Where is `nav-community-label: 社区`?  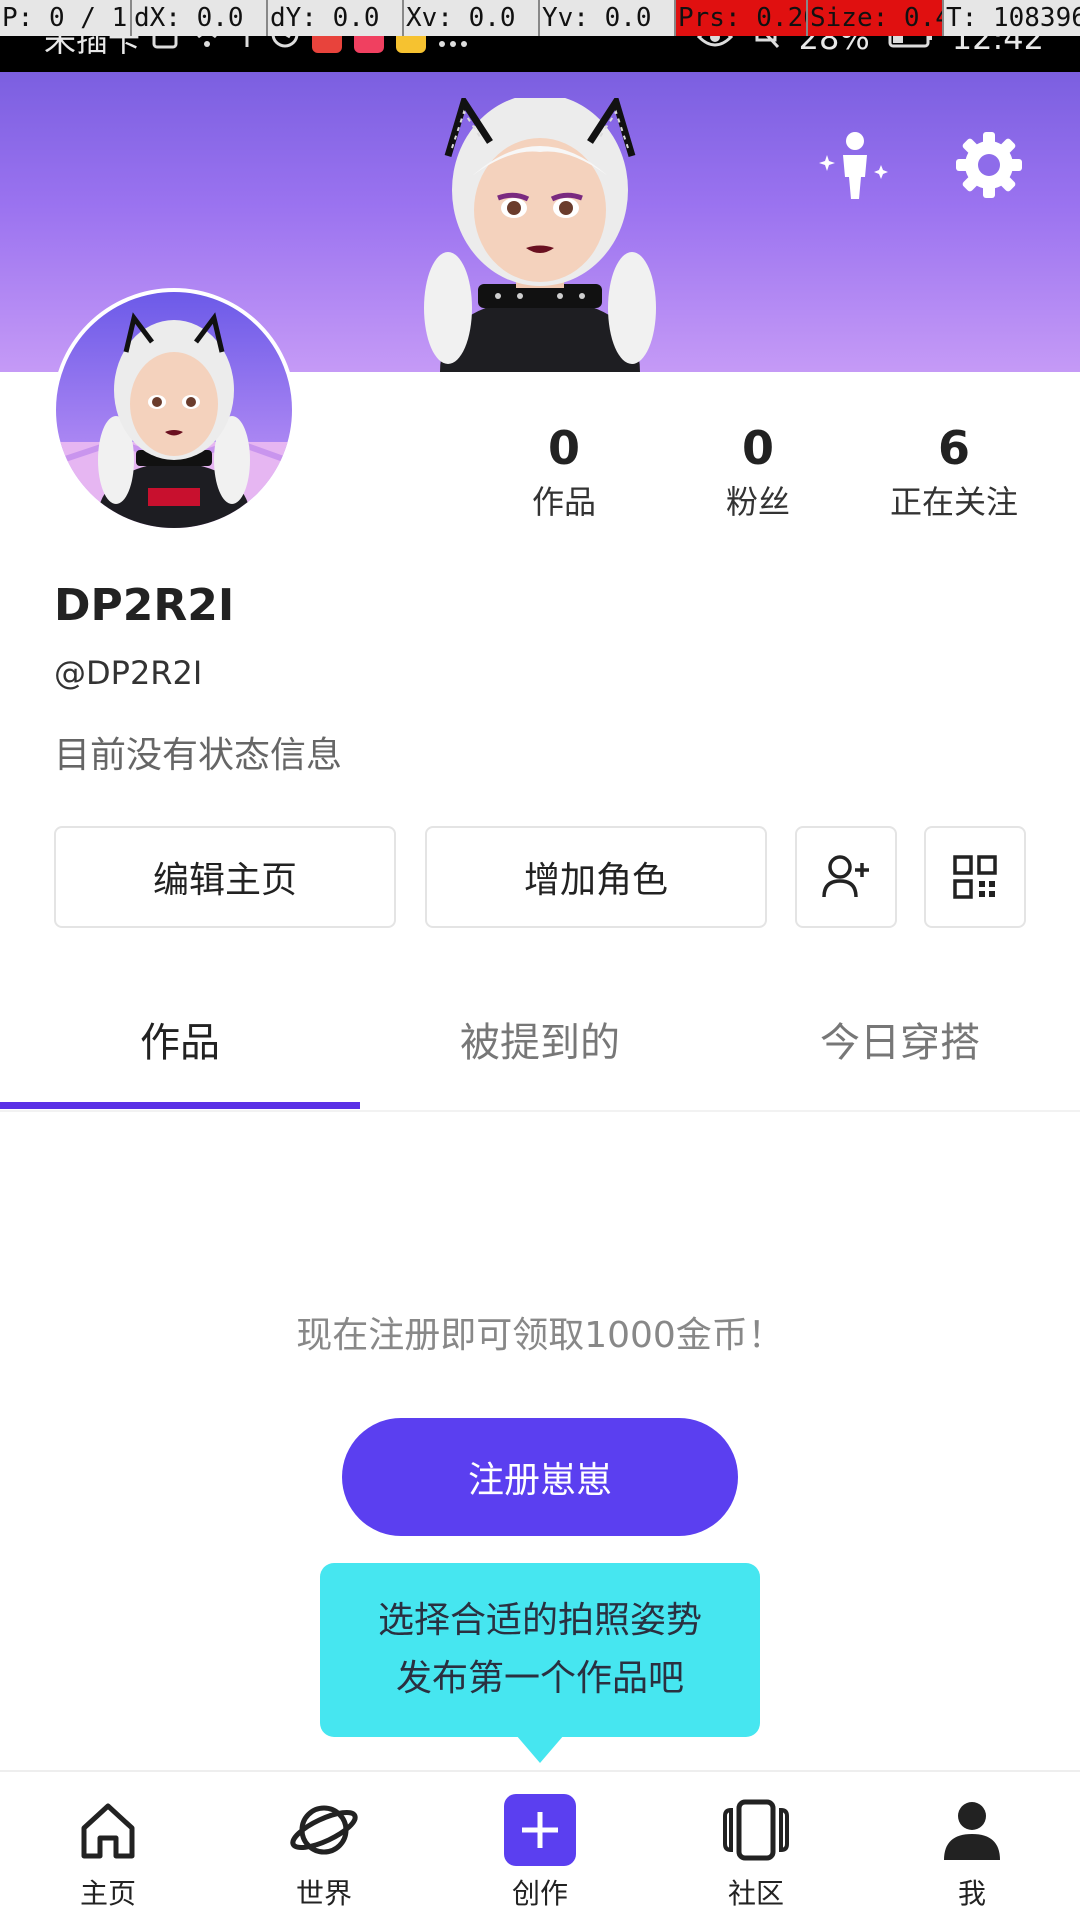 nav-community-label: 社区 is located at coordinates (755, 1893).